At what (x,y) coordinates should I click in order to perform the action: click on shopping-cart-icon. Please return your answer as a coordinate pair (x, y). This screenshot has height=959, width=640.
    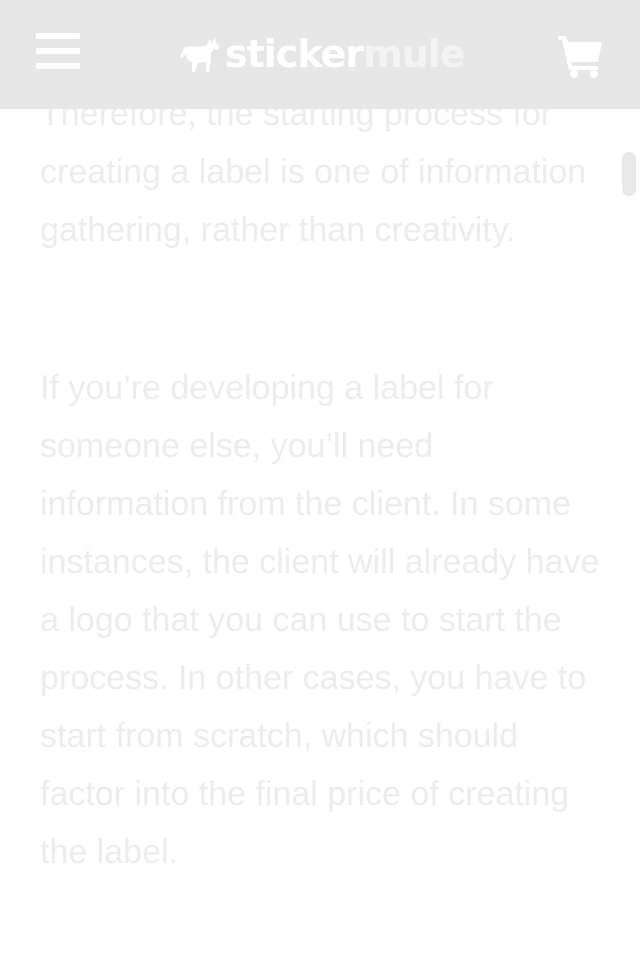
    Looking at the image, I should click on (580, 56).